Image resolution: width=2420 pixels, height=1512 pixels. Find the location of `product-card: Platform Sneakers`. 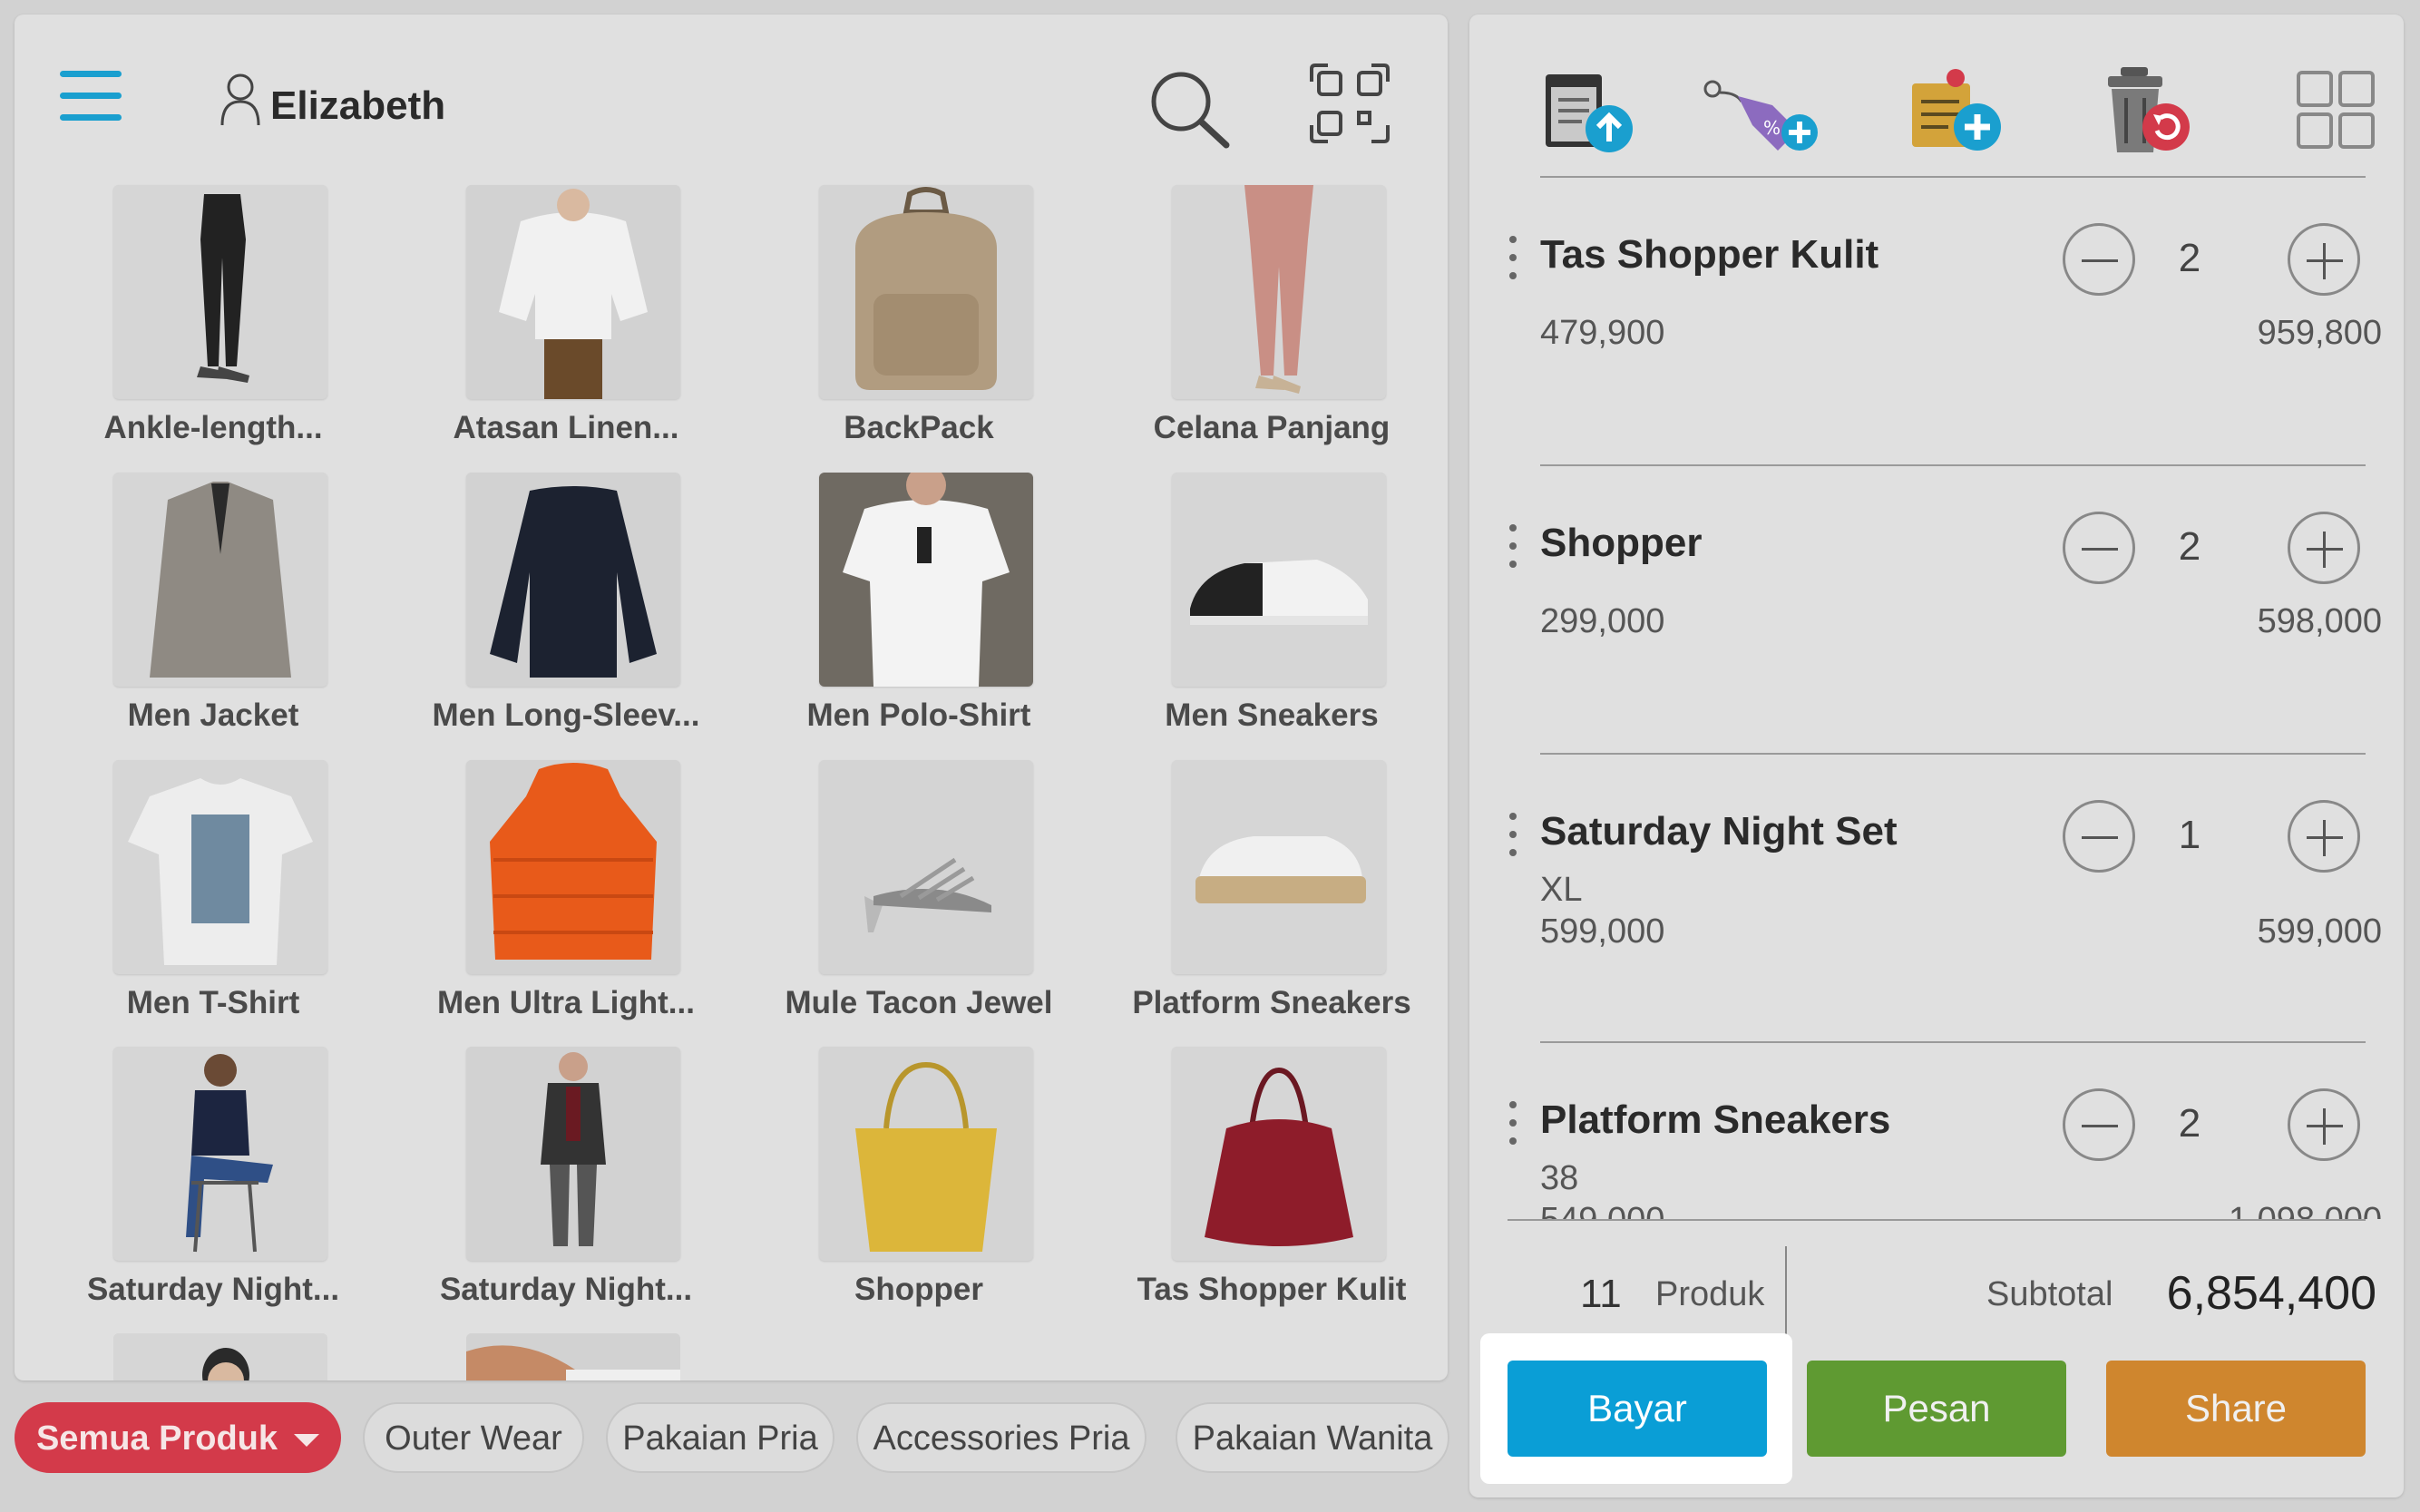

product-card: Platform Sneakers is located at coordinates (1271, 896).